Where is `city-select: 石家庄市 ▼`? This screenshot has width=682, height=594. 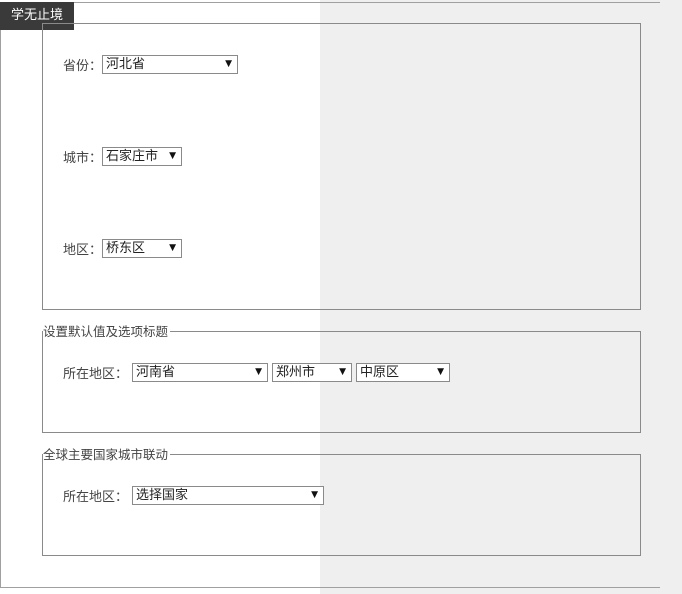 city-select: 石家庄市 ▼ is located at coordinates (142, 156).